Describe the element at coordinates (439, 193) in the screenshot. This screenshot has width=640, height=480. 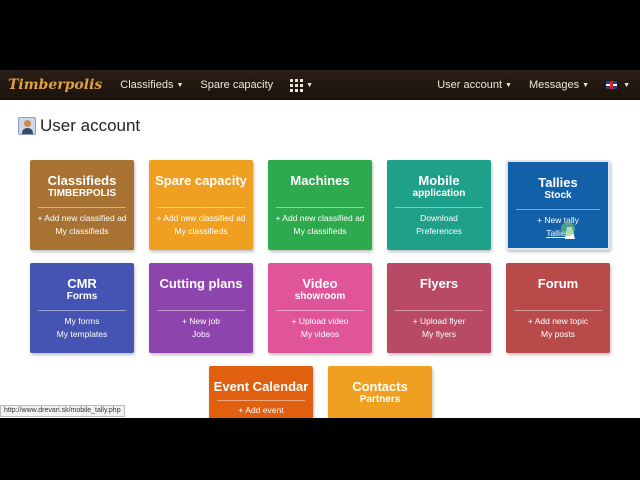
I see `tile-subtitle: application` at that location.